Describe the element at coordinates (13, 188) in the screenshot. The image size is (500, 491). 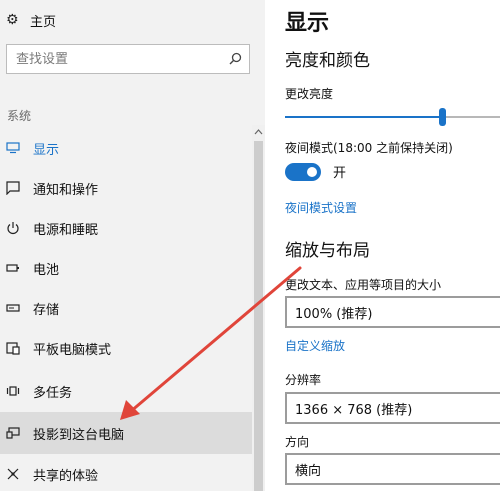
I see `notification-icon` at that location.